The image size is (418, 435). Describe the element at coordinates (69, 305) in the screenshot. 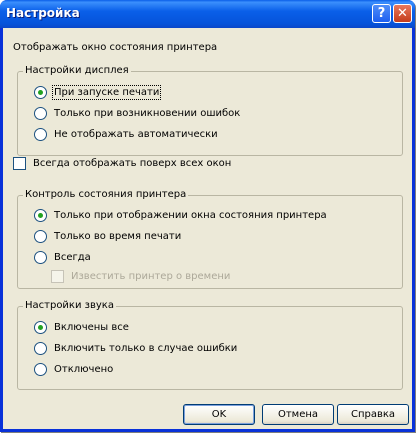

I see `sound-settings-title: Настройки звука` at that location.